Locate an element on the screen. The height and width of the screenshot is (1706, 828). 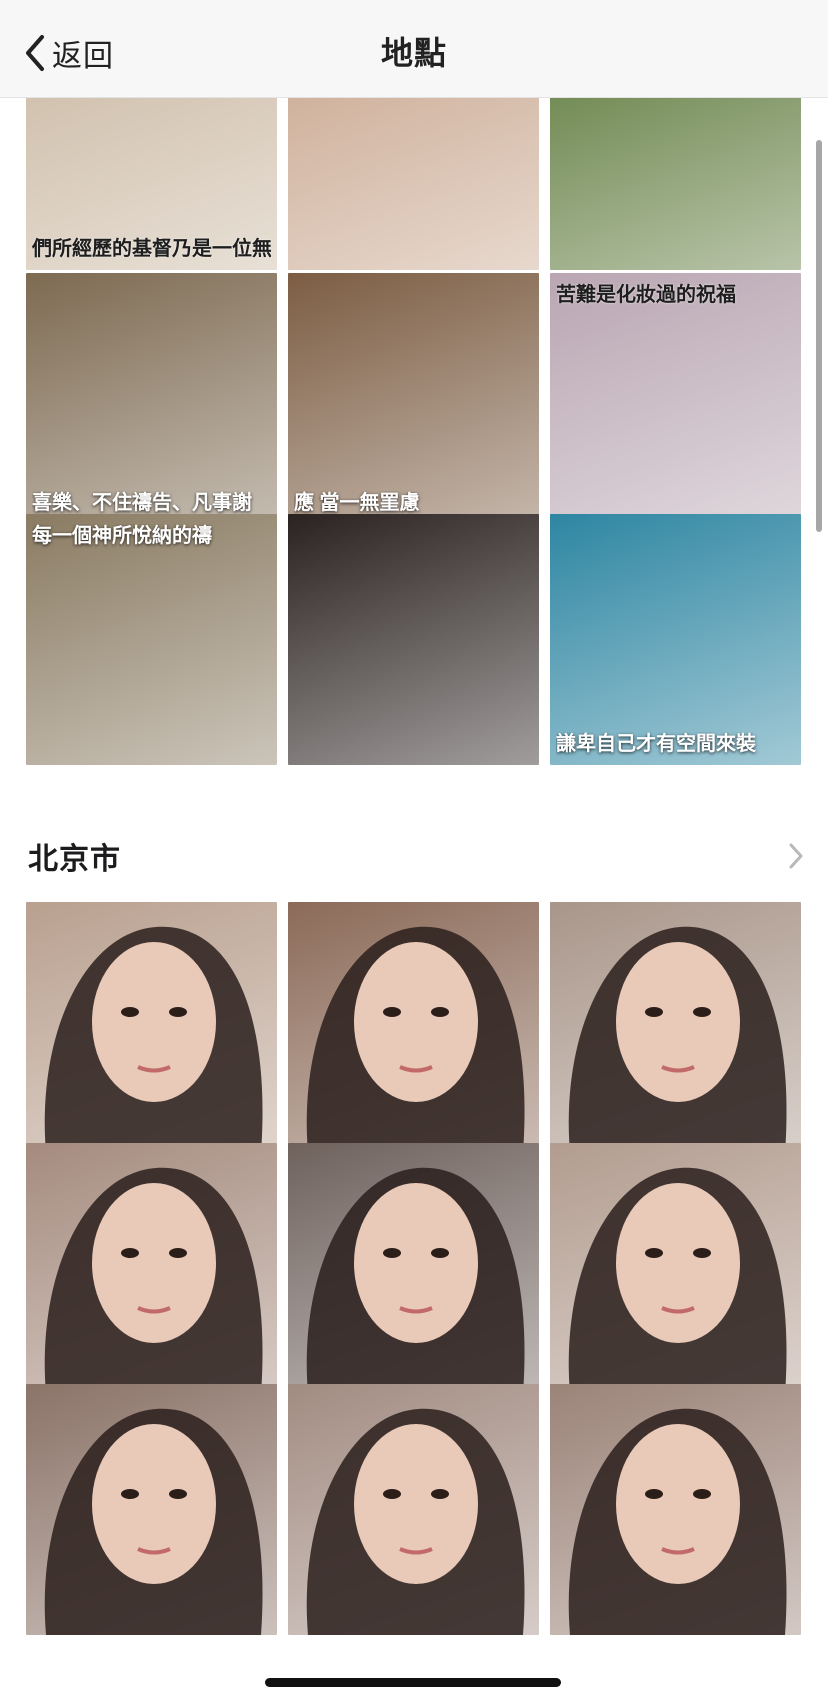
home-indicator is located at coordinates (413, 1682).